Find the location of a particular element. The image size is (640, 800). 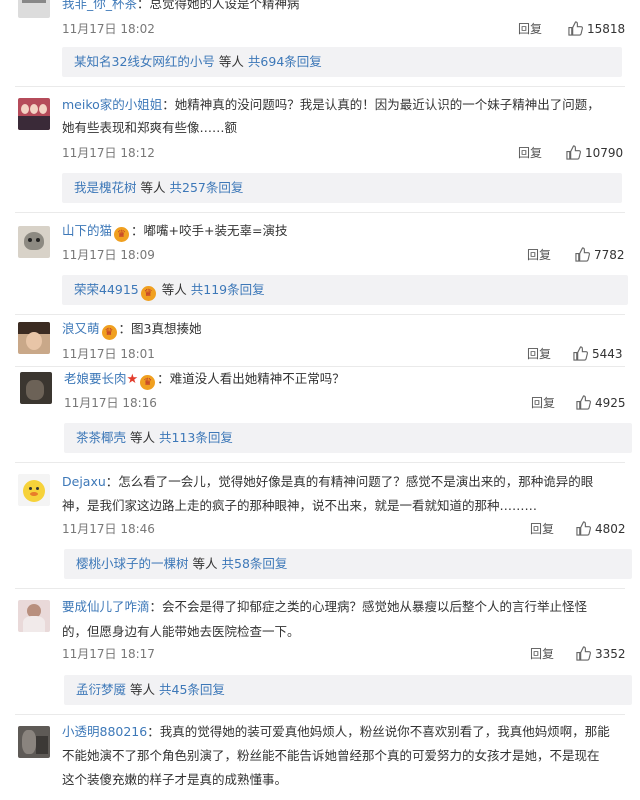

sub-replies: 荣荣44915 ♛ 等人 共119条回复 is located at coordinates (345, 290).